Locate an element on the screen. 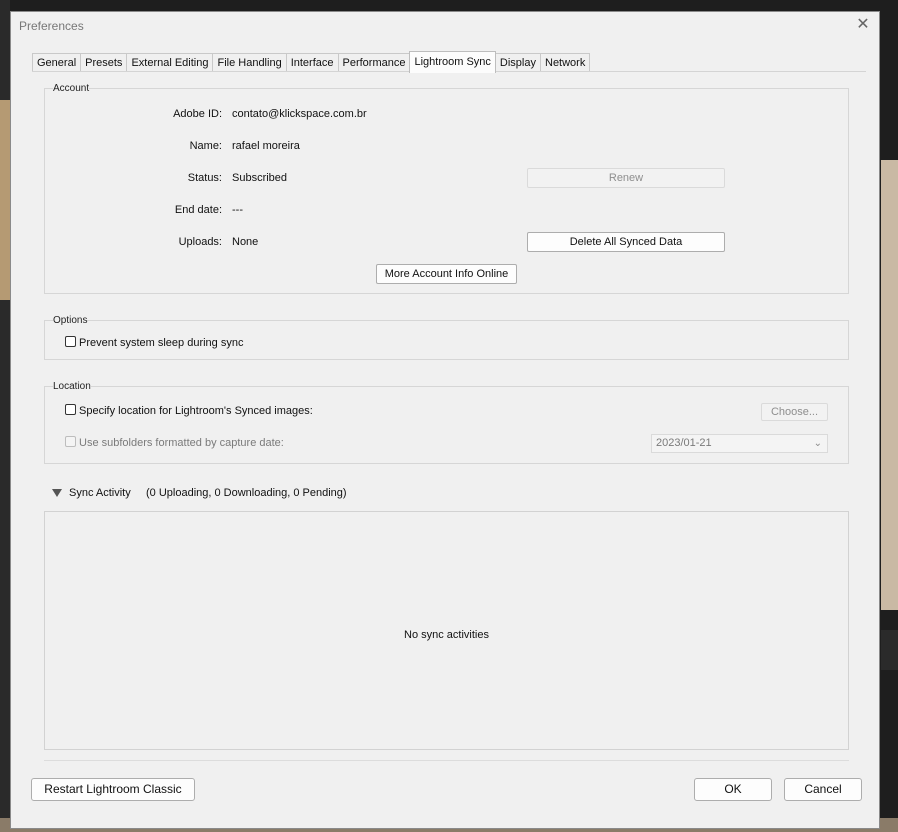  status-value: Subscribed is located at coordinates (260, 178).